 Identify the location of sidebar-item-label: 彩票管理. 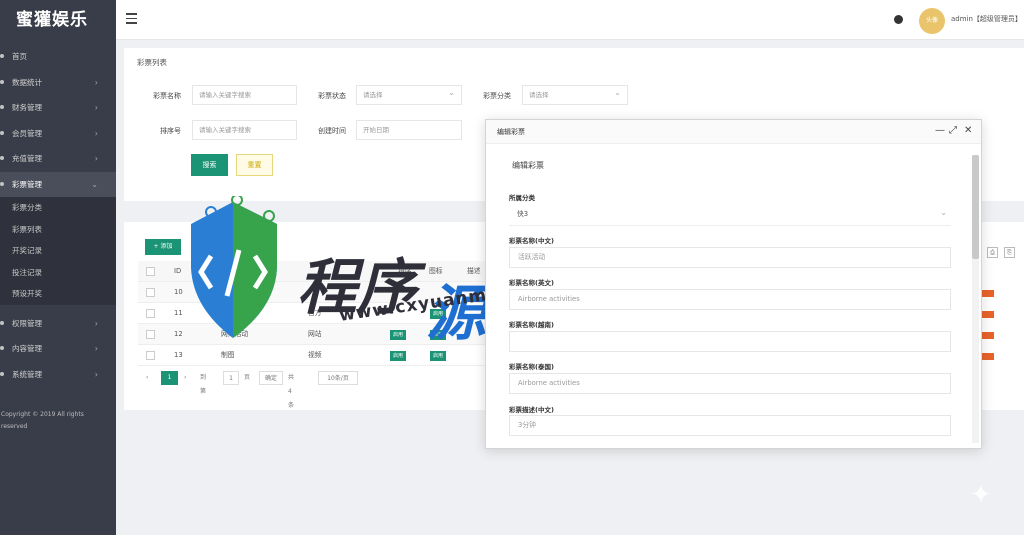
(27, 184).